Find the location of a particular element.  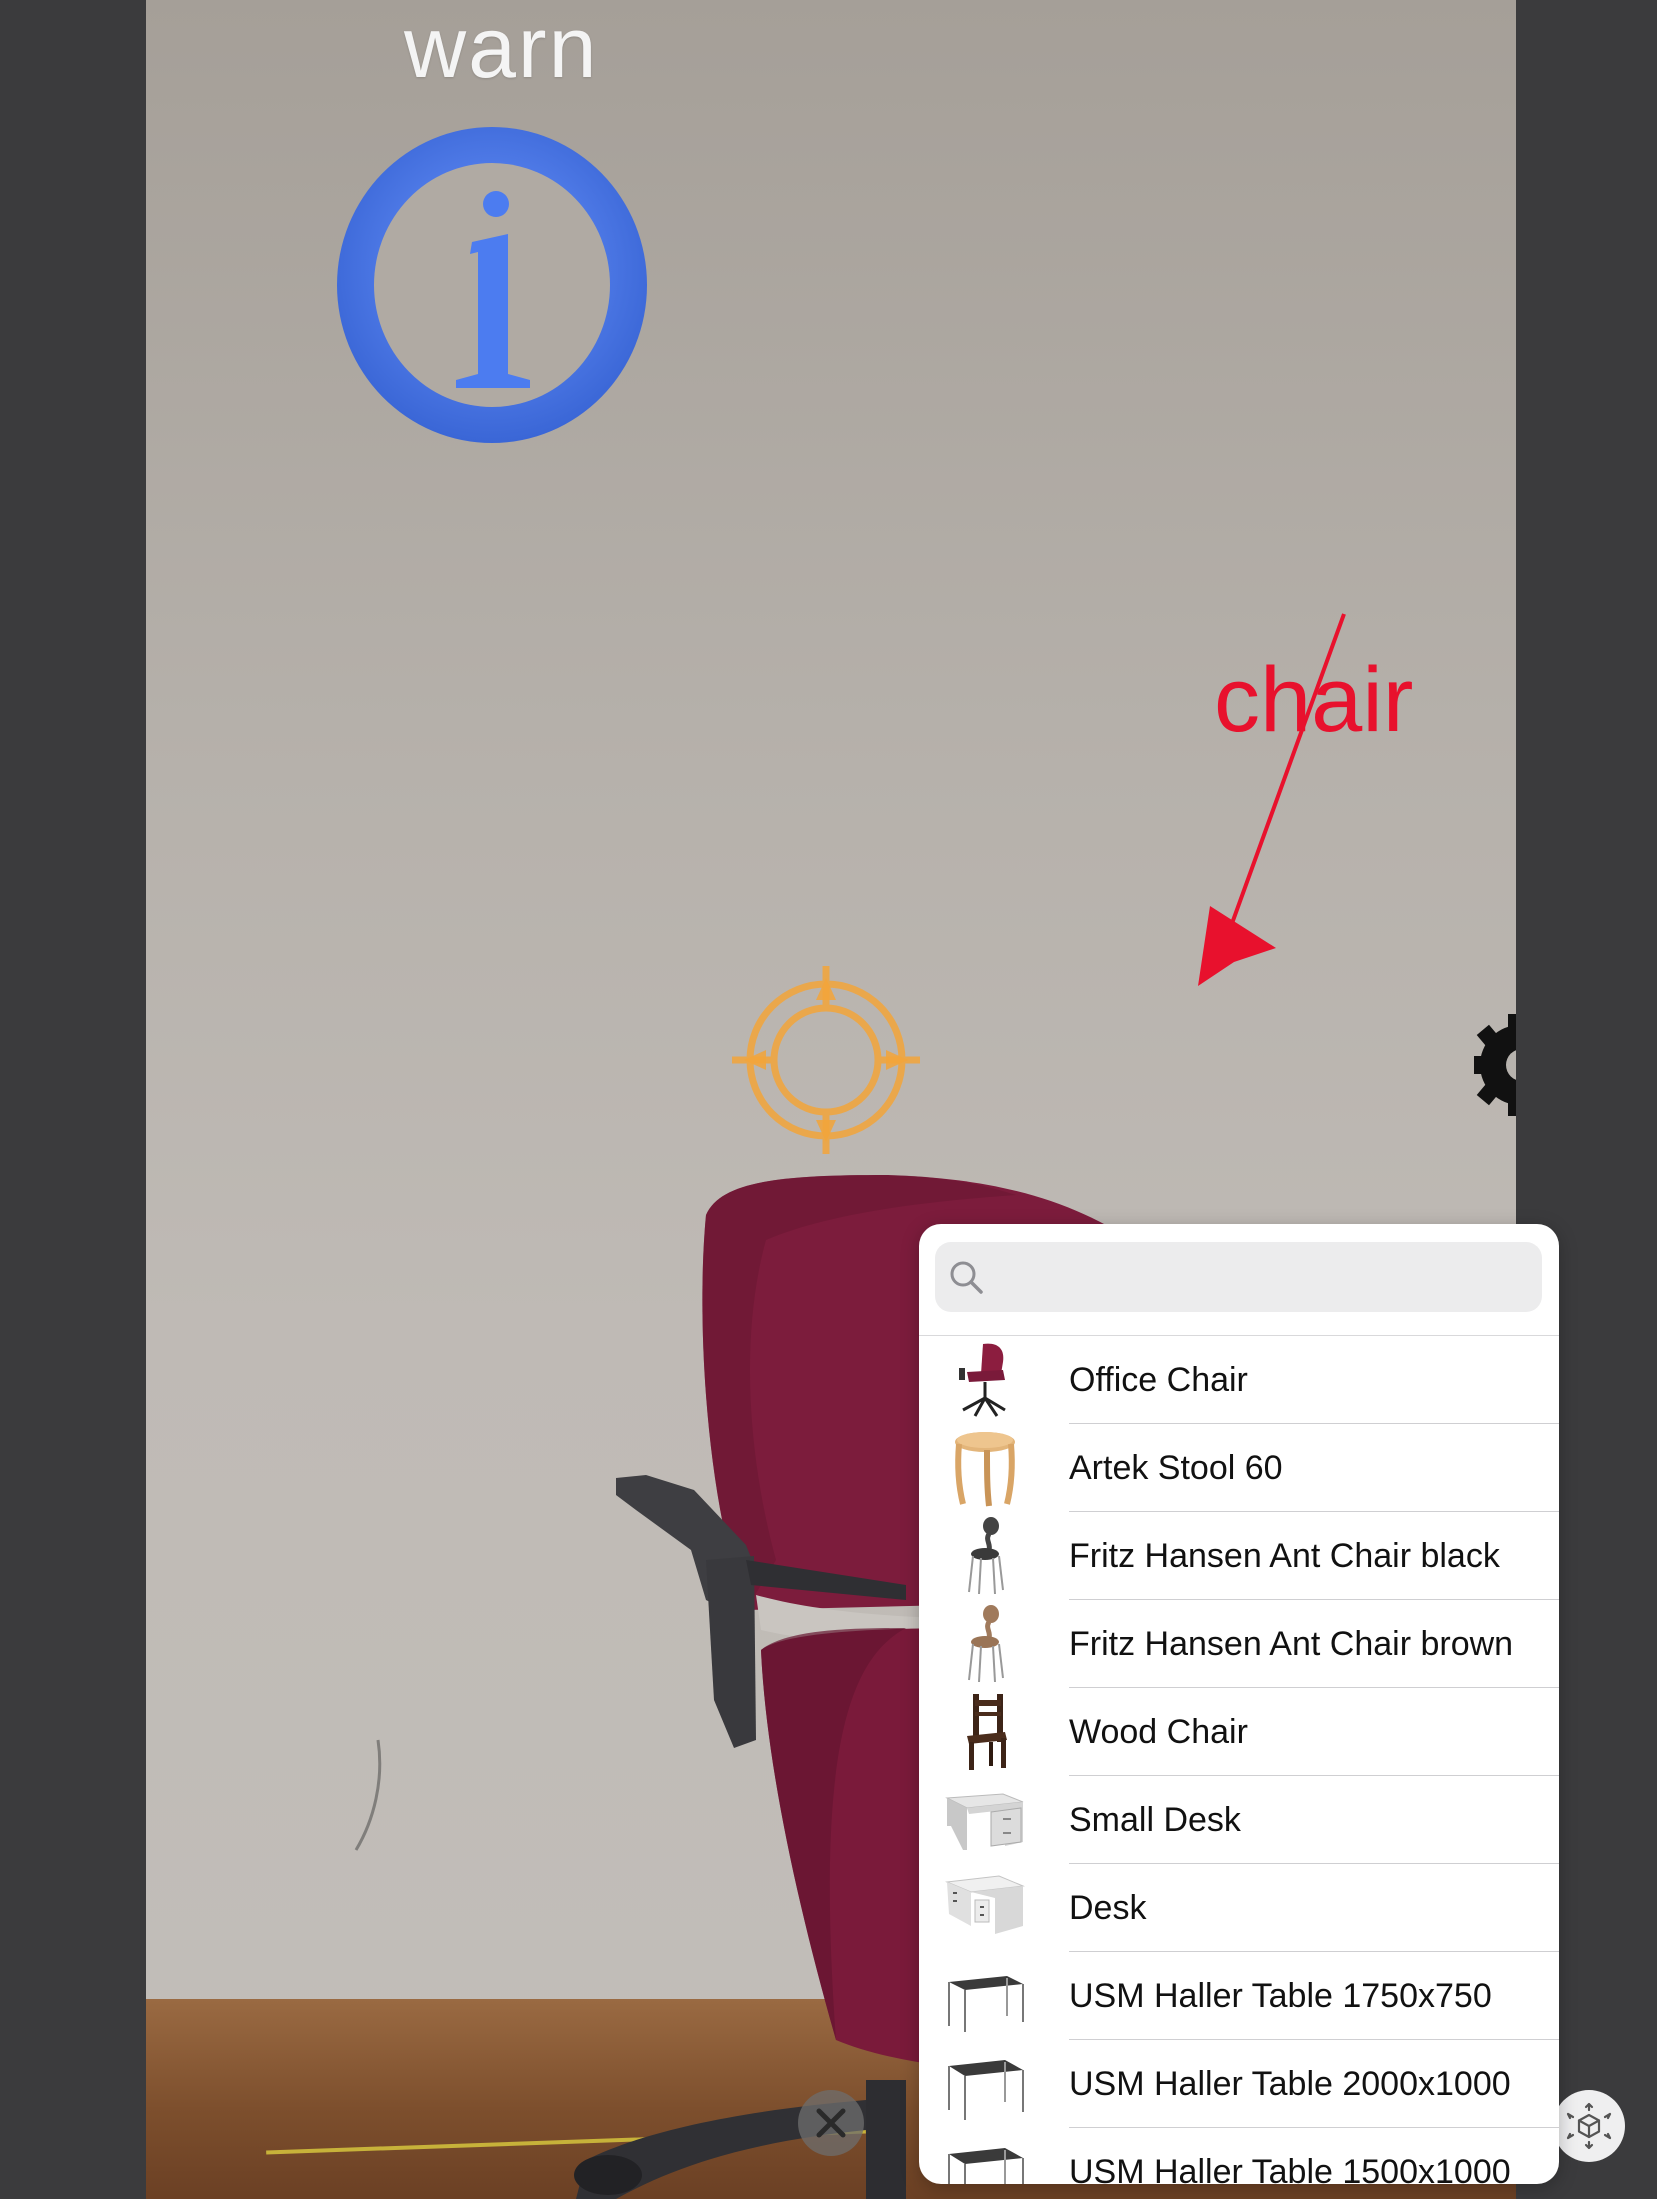

list-item-label: Fritz Hansen Ant Chair black is located at coordinates (1284, 1556).